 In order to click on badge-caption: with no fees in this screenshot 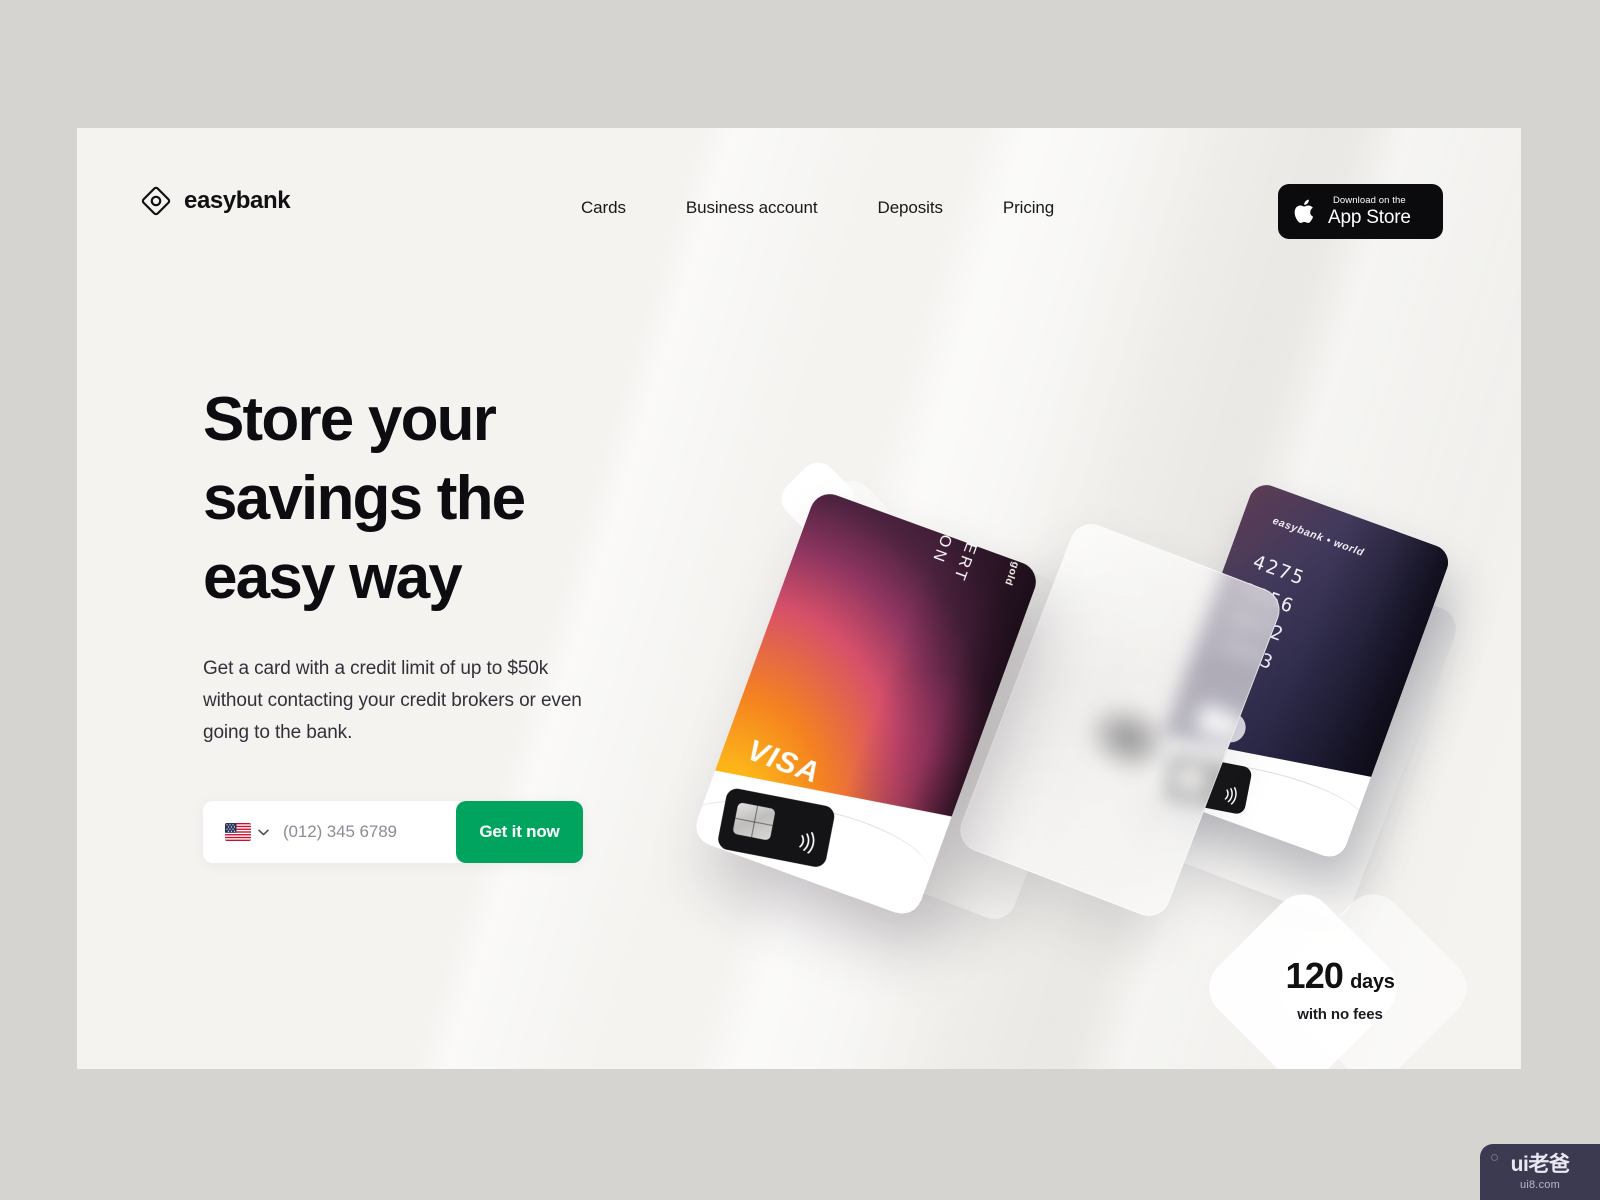, I will do `click(1340, 1014)`.